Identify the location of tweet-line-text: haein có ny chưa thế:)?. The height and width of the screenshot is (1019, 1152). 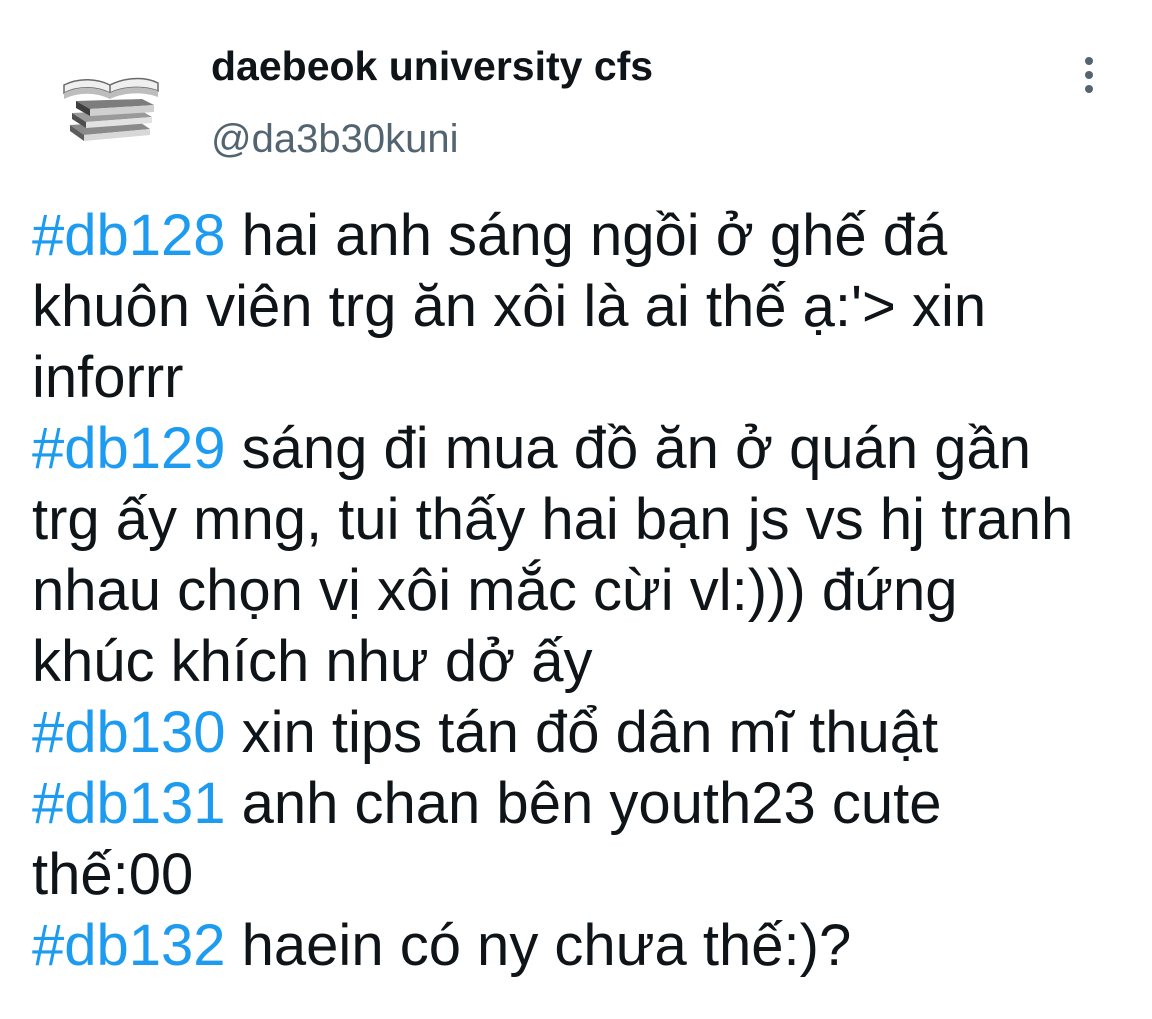
(538, 945).